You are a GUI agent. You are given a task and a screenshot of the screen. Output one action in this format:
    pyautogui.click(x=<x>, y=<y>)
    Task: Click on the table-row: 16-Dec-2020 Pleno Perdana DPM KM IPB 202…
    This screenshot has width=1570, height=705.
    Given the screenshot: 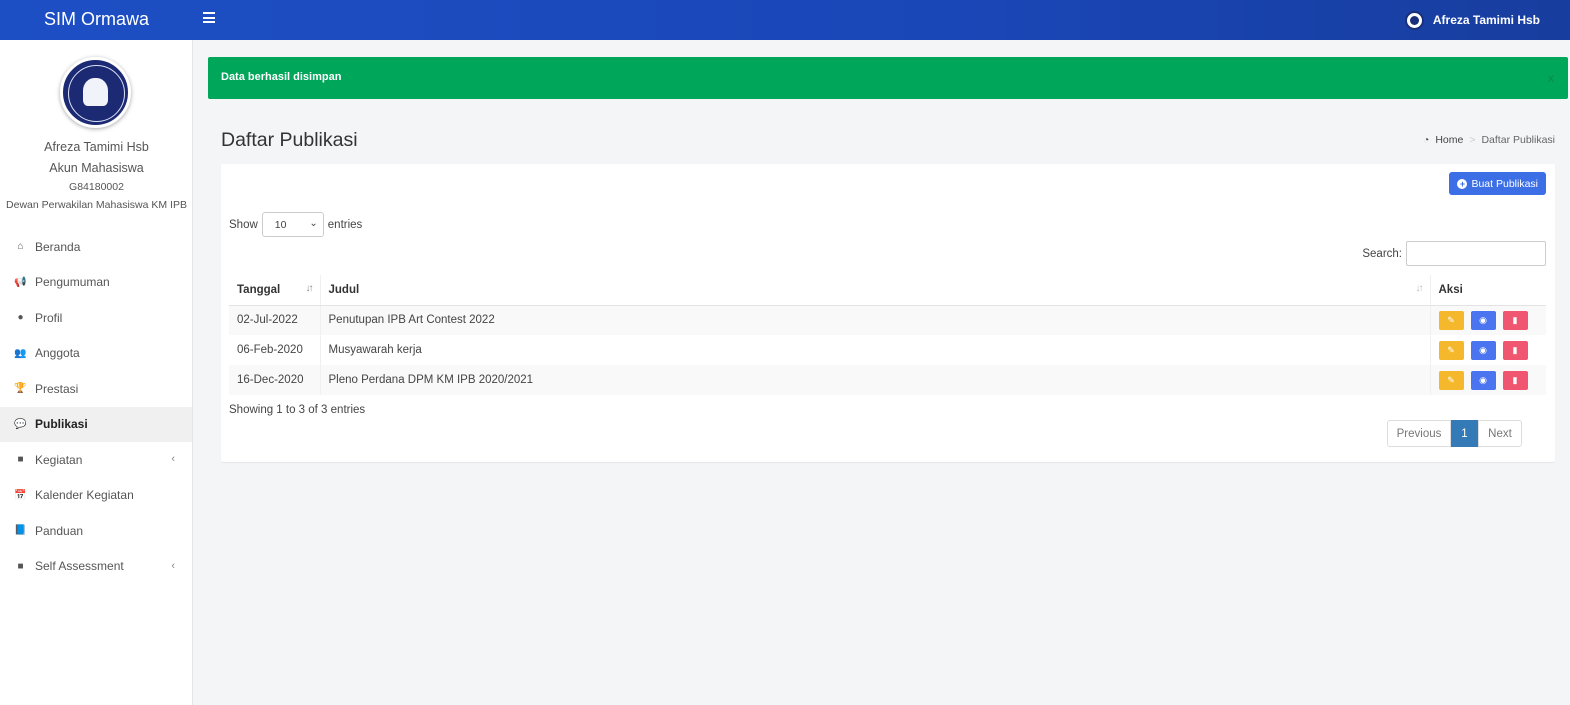 What is the action you would take?
    pyautogui.click(x=887, y=380)
    